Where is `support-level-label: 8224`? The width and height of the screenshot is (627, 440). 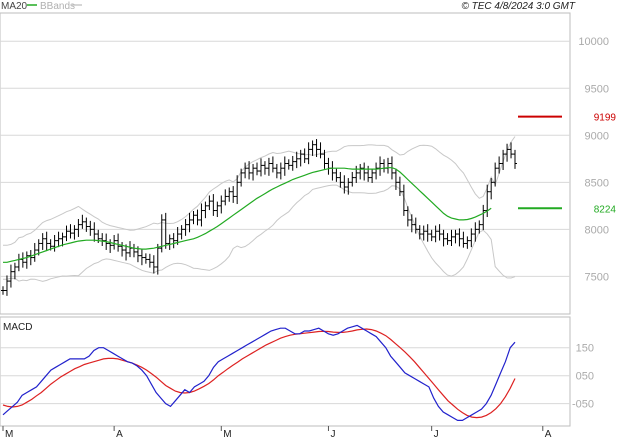
support-level-label: 8224 is located at coordinates (605, 209).